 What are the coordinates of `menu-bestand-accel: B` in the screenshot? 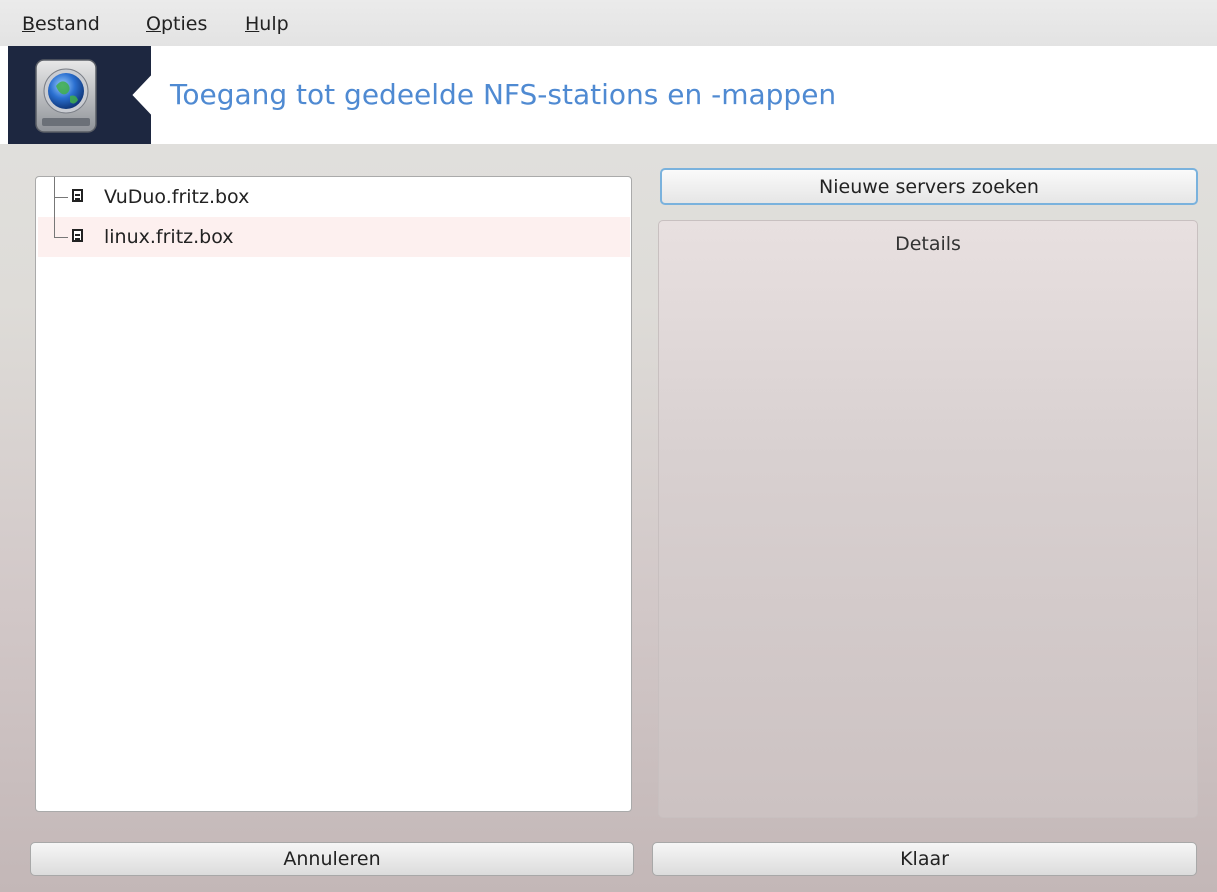 It's located at (29, 24).